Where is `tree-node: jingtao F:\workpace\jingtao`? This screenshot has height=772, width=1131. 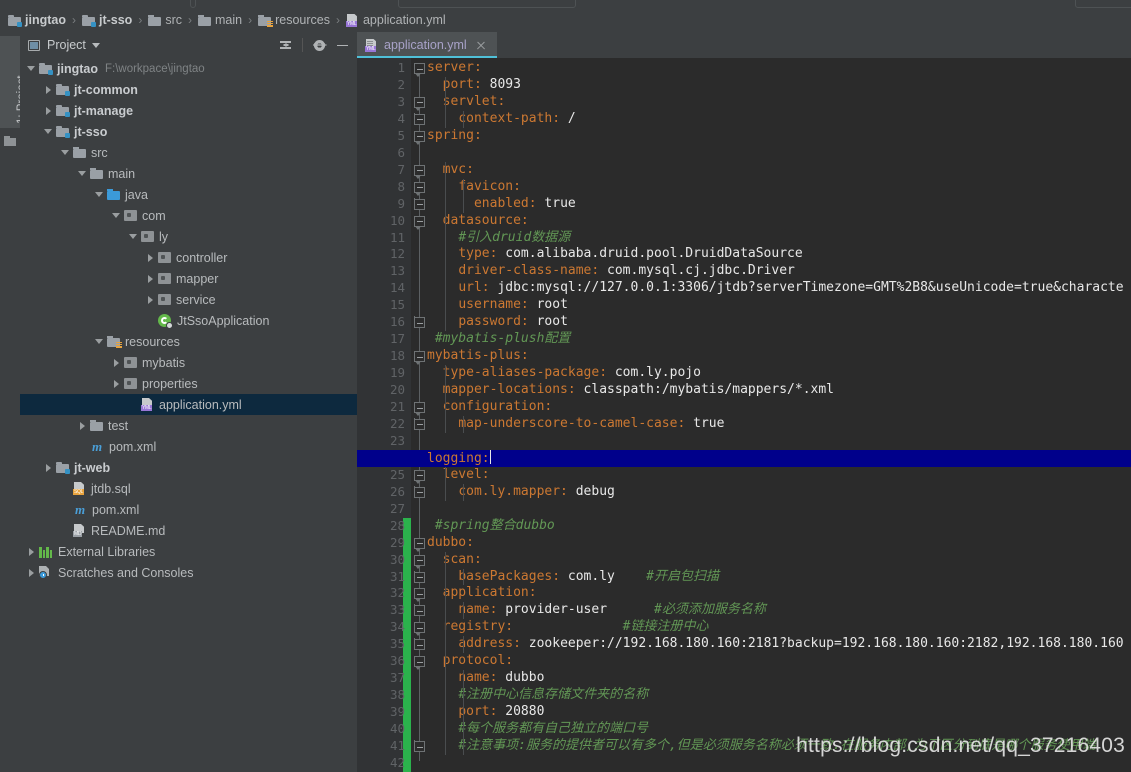
tree-node: jingtao F:\workpace\jingtao is located at coordinates (188, 68).